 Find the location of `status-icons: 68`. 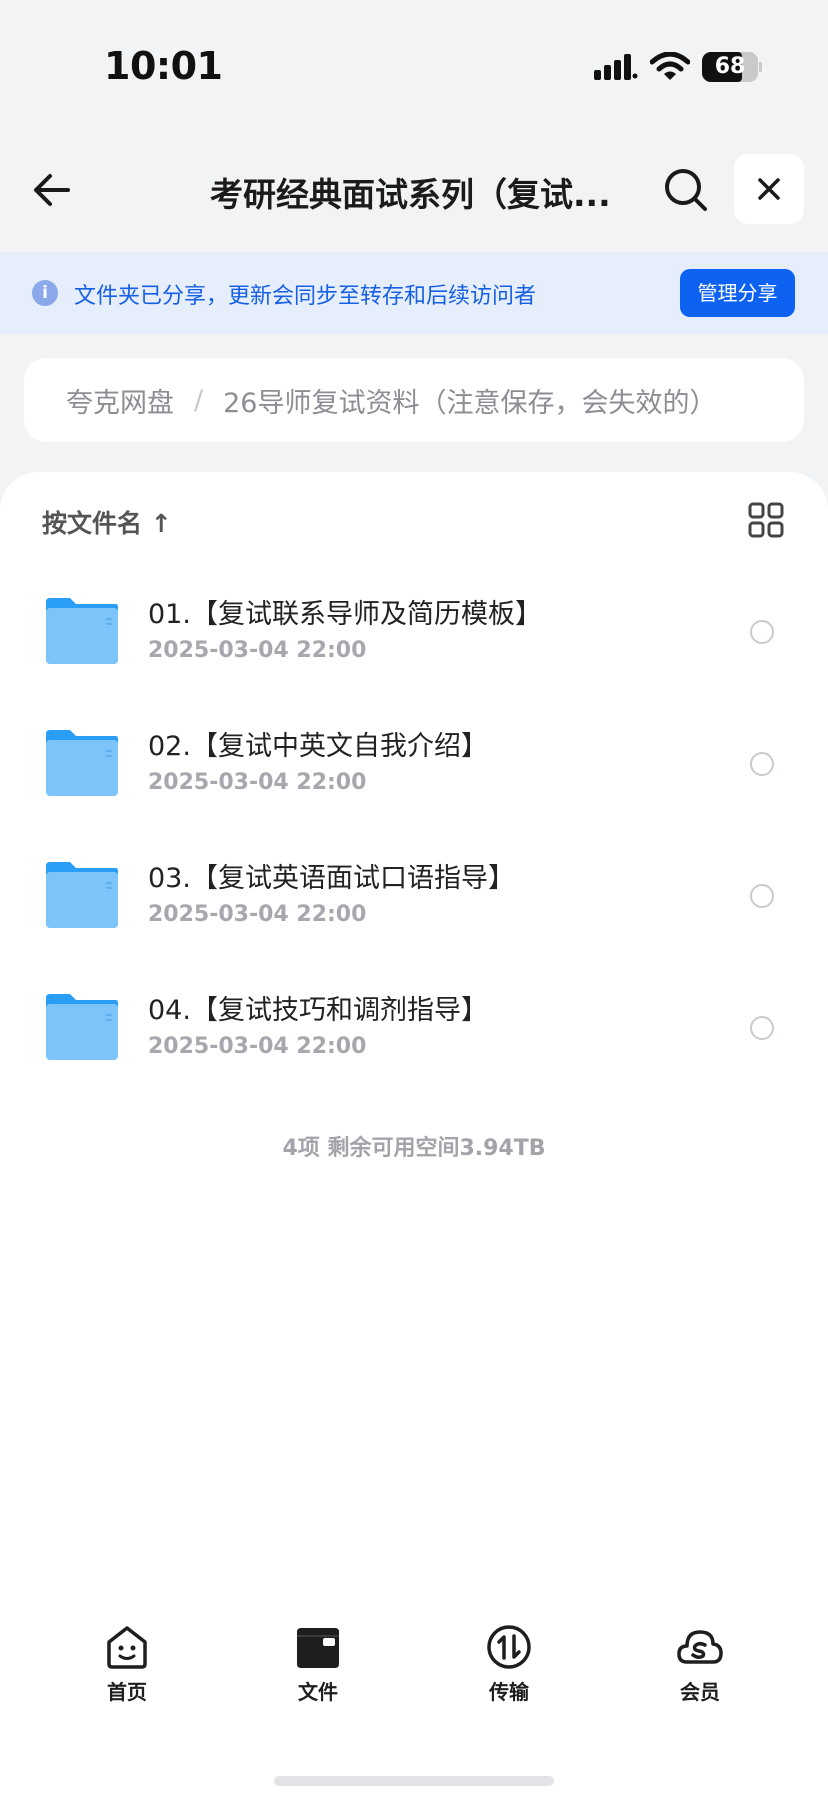

status-icons: 68 is located at coordinates (678, 67).